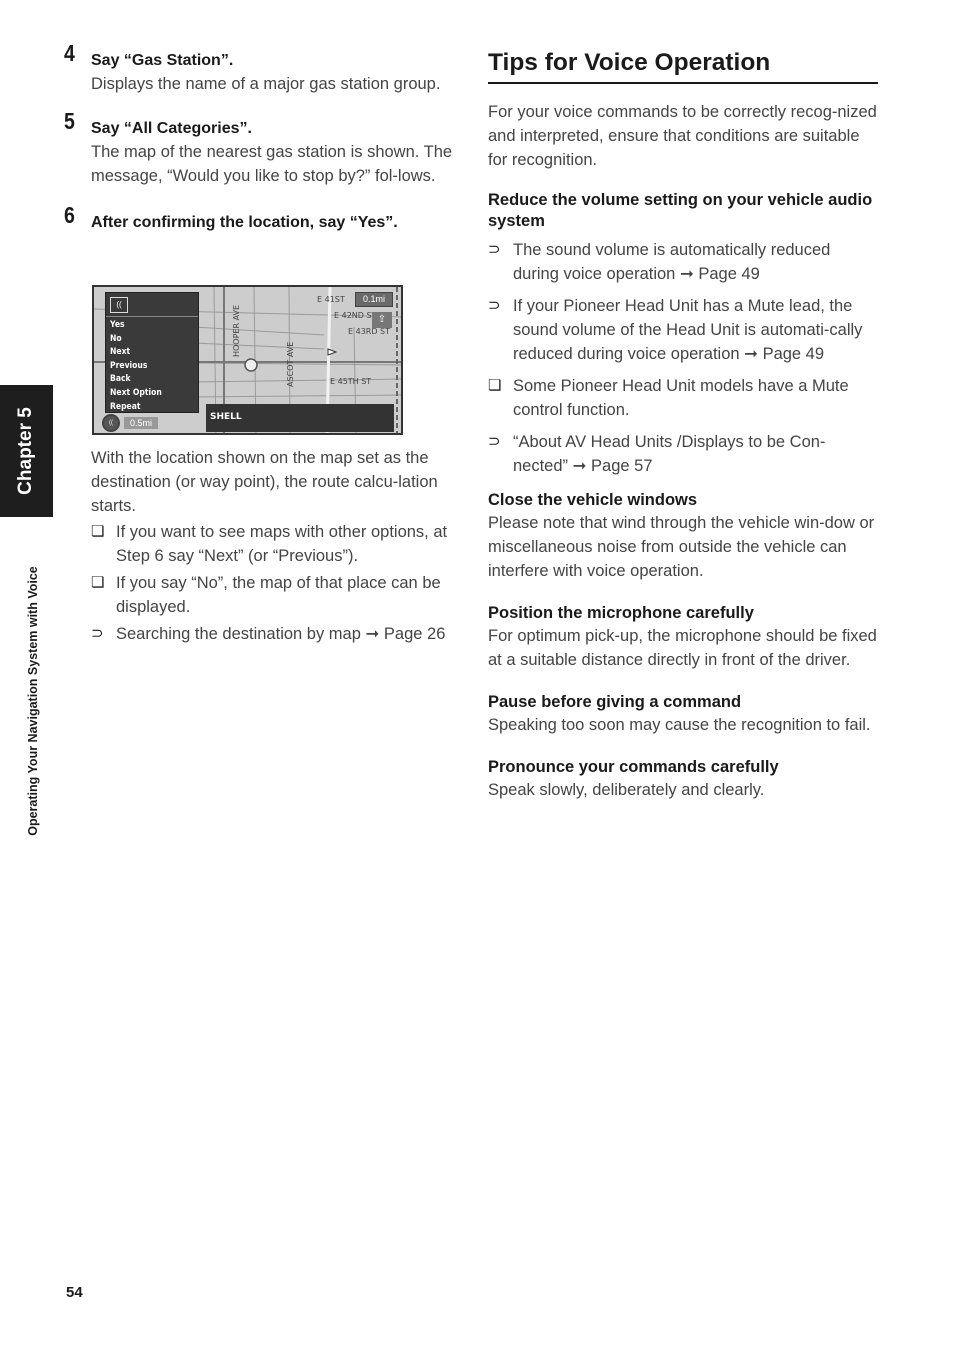 The image size is (954, 1355). I want to click on chapter-label: Chapter 5, so click(25, 451).